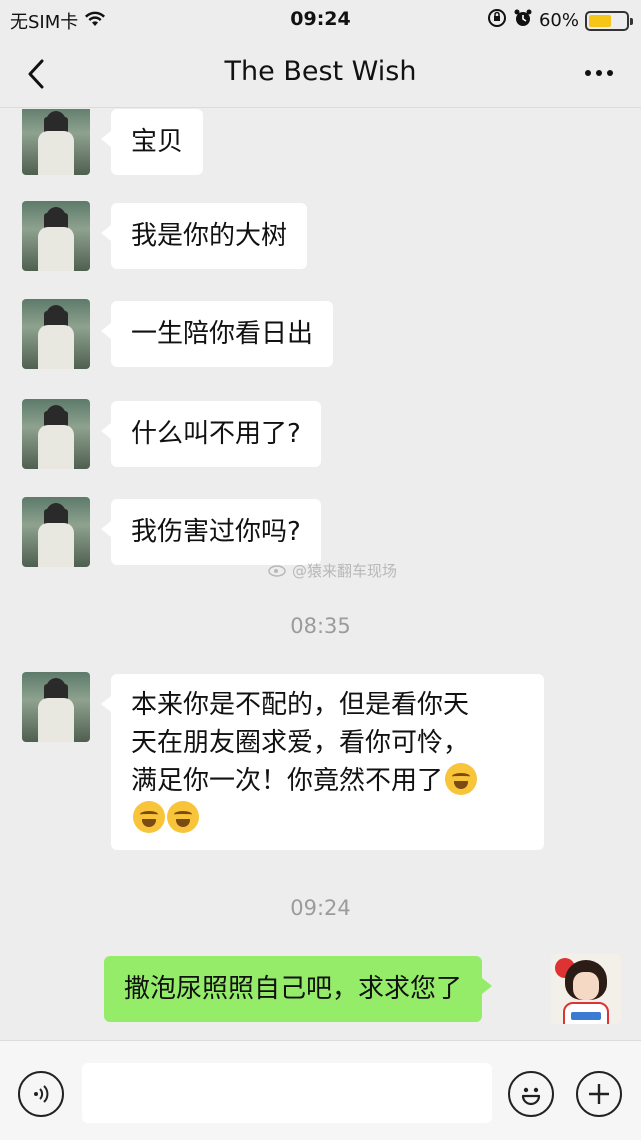 The image size is (641, 1140). Describe the element at coordinates (300, 743) in the screenshot. I see `message-line: 天在朋友圈求爱，看你可怜，` at that location.